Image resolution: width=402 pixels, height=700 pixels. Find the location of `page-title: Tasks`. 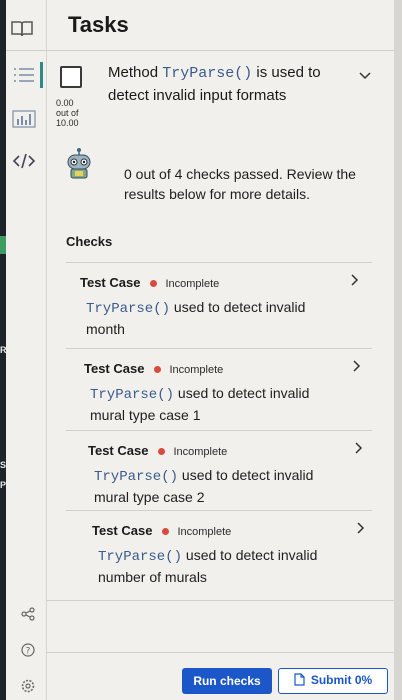

page-title: Tasks is located at coordinates (98, 24).